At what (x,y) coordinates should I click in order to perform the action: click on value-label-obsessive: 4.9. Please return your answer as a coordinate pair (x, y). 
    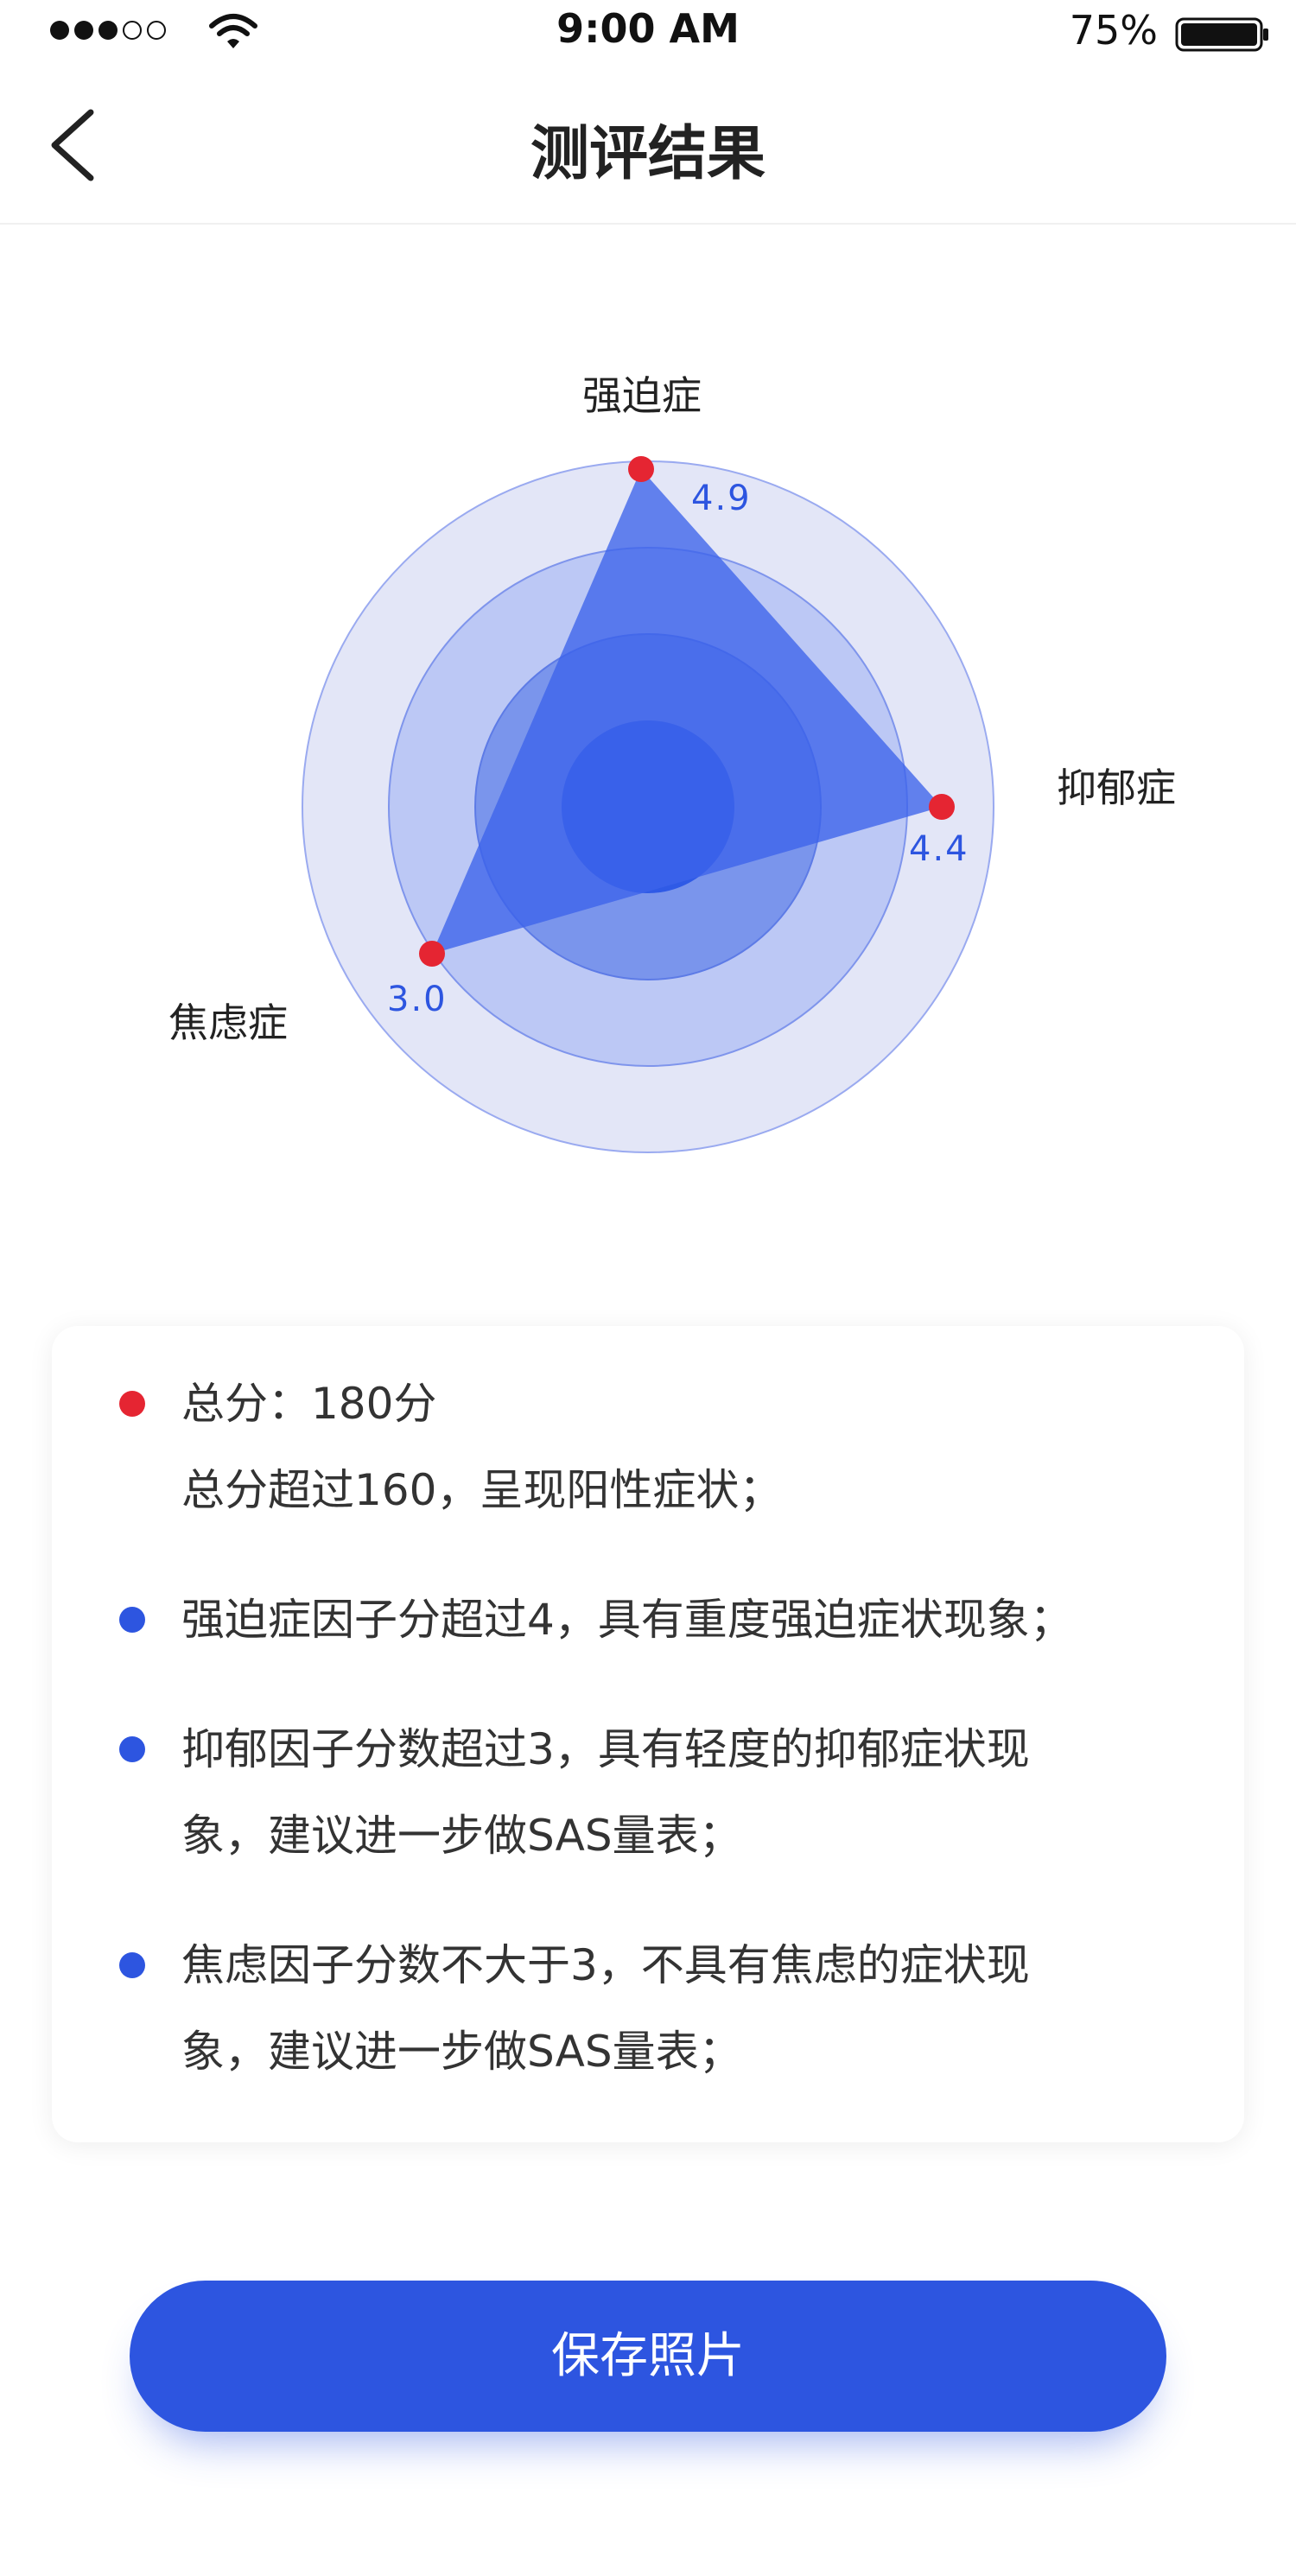
    Looking at the image, I should click on (721, 498).